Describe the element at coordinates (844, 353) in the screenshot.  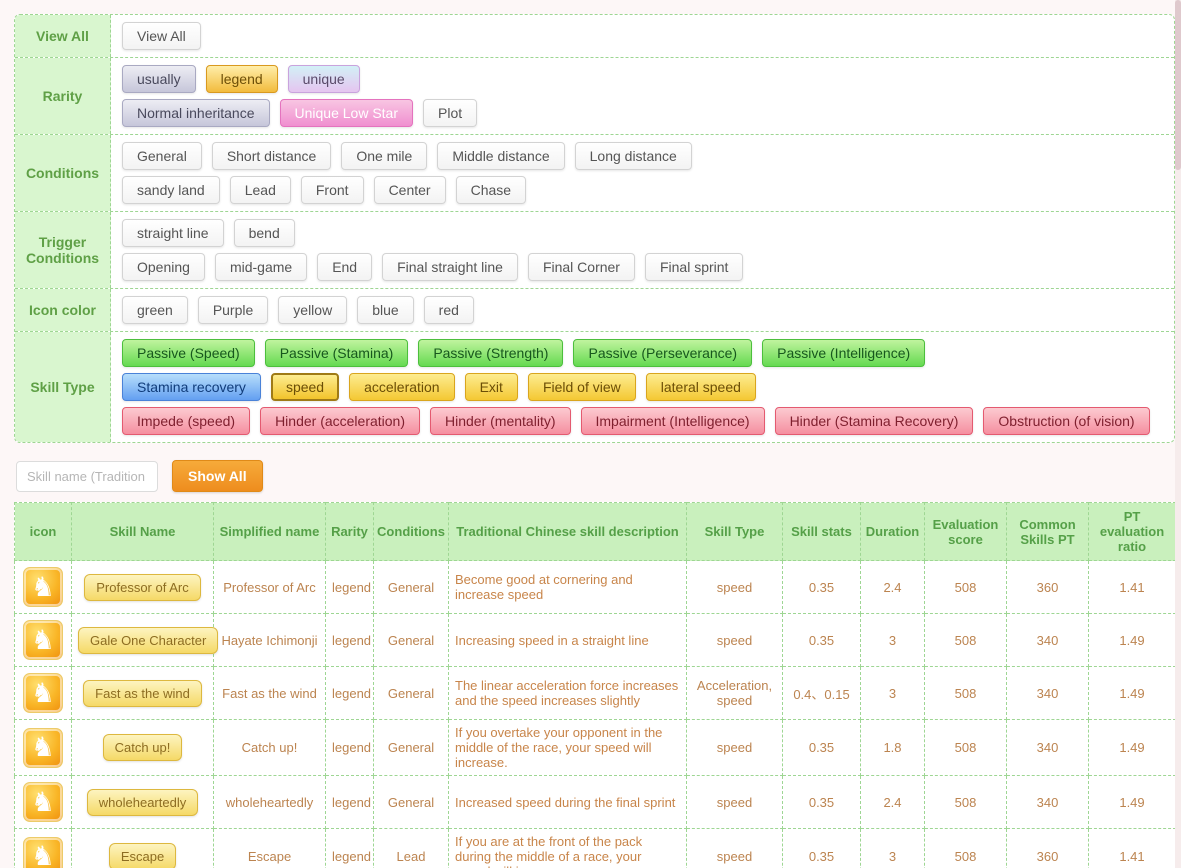
I see `skill-type-passive-intelligence-button: Passive (Intelligence)` at that location.